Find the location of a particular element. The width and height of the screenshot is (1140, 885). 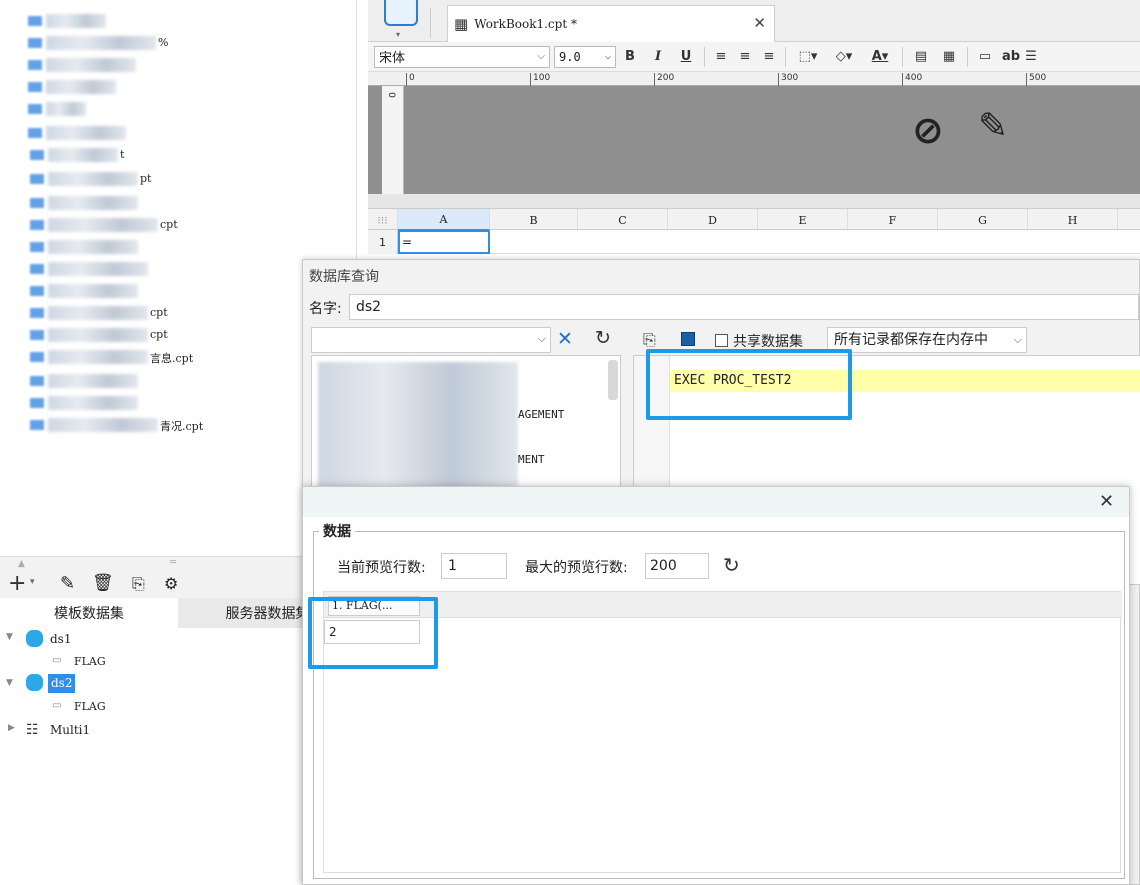

vertical-ruler: 0 is located at coordinates (393, 140).